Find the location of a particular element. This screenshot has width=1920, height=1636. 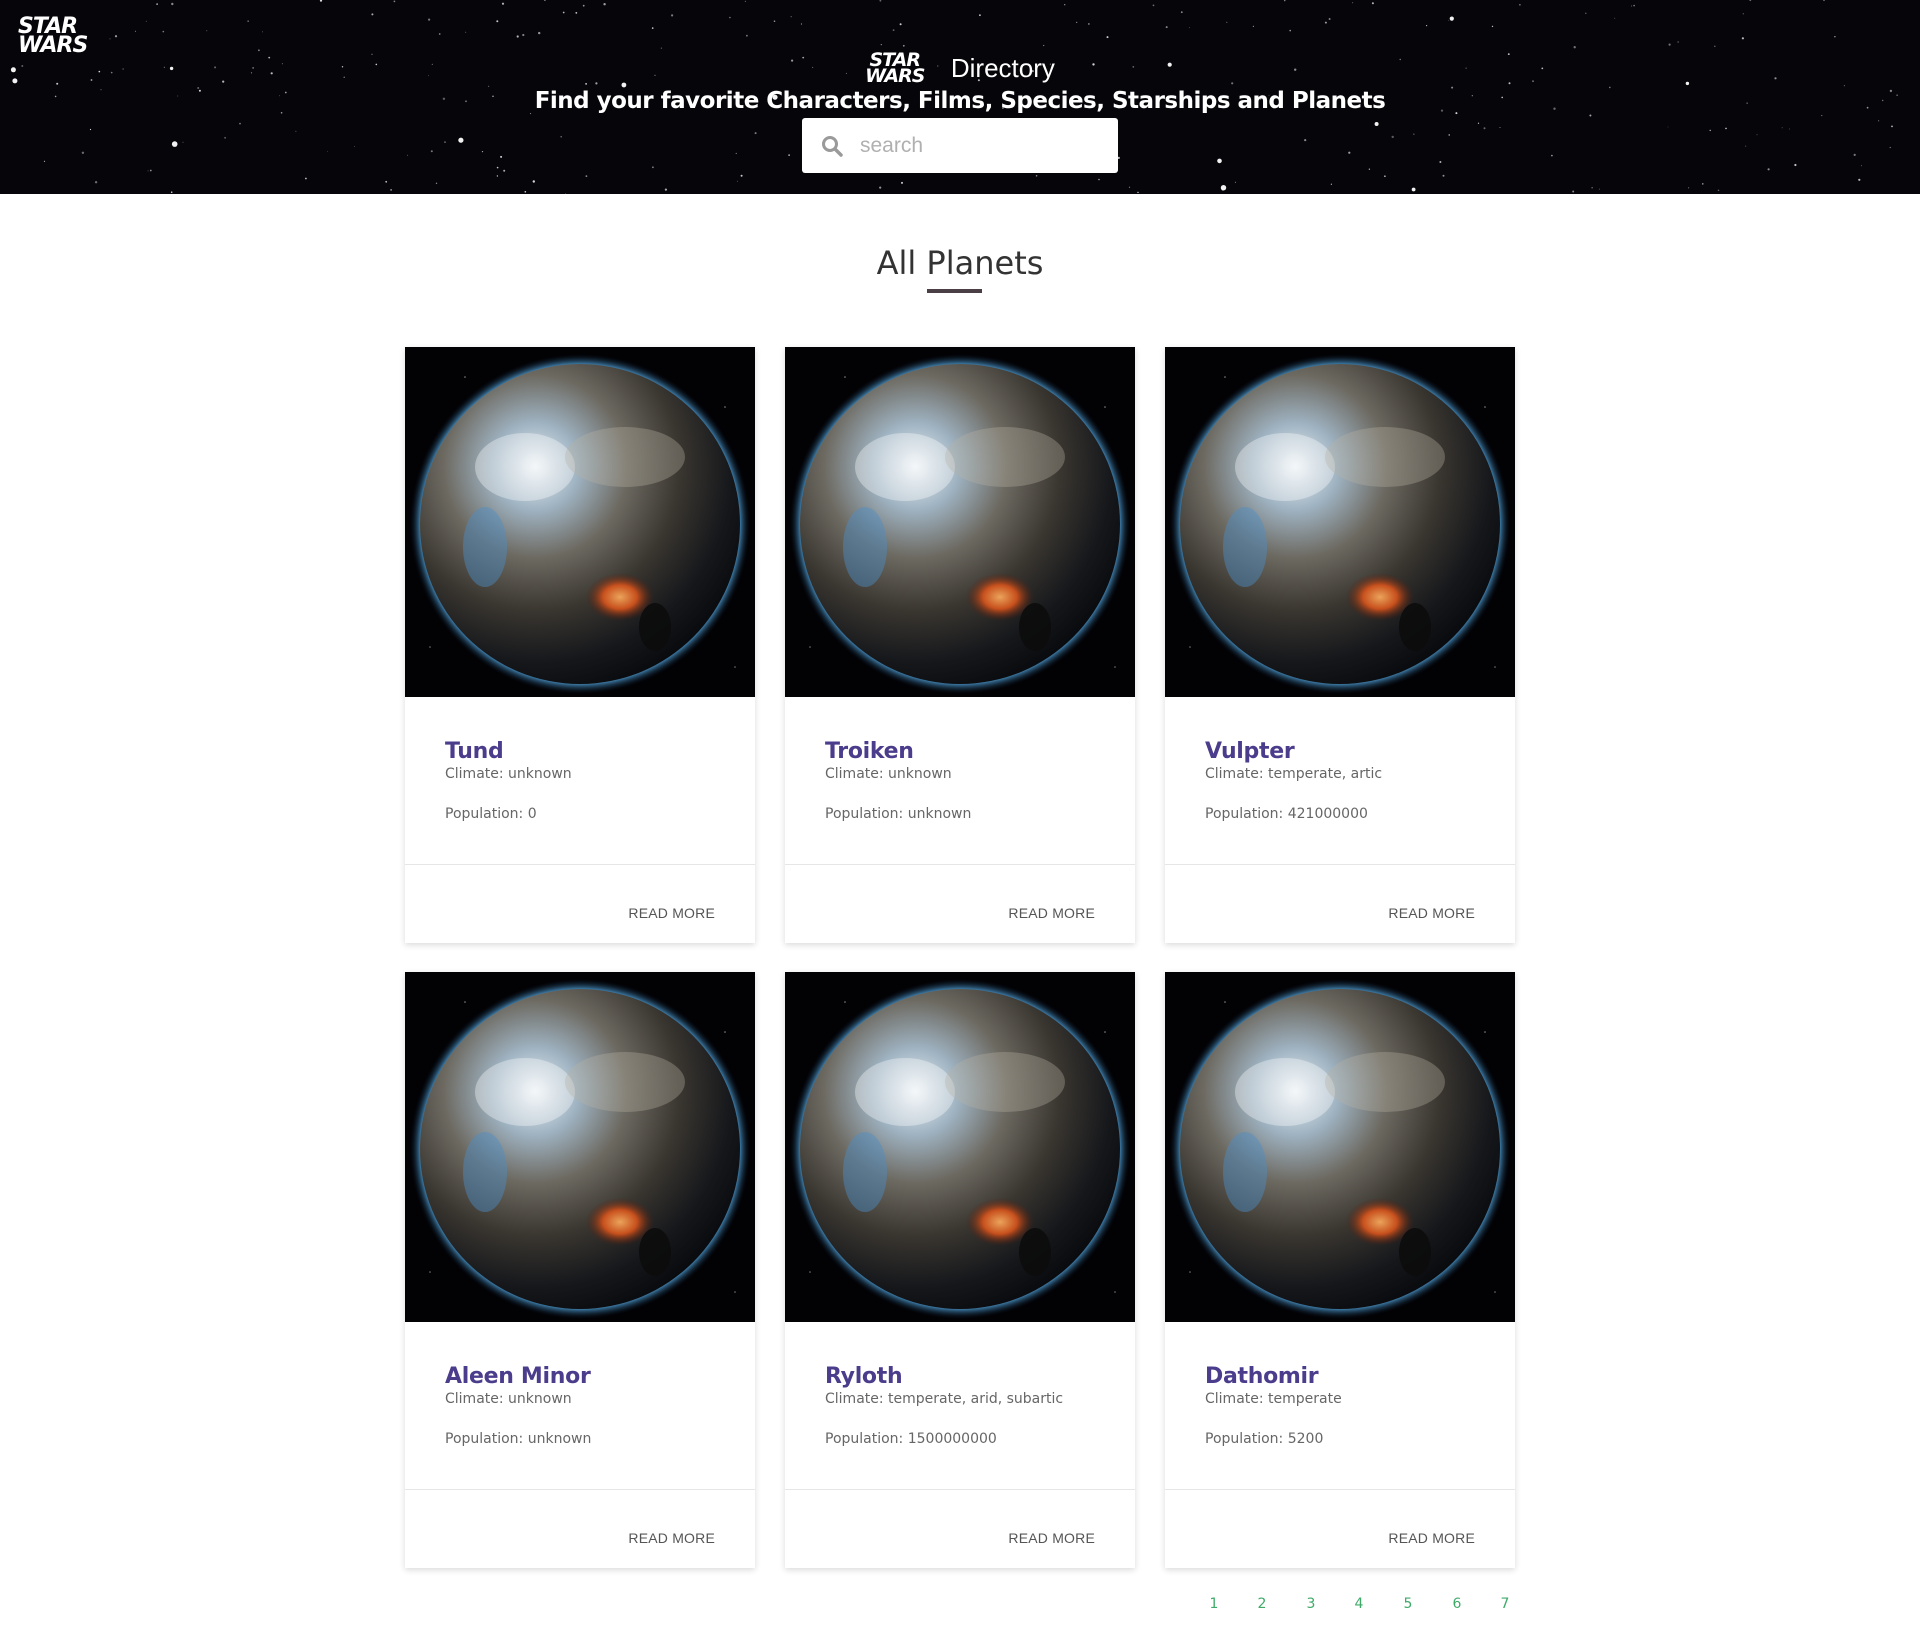

page-link-5: 5 is located at coordinates (1408, 1604).